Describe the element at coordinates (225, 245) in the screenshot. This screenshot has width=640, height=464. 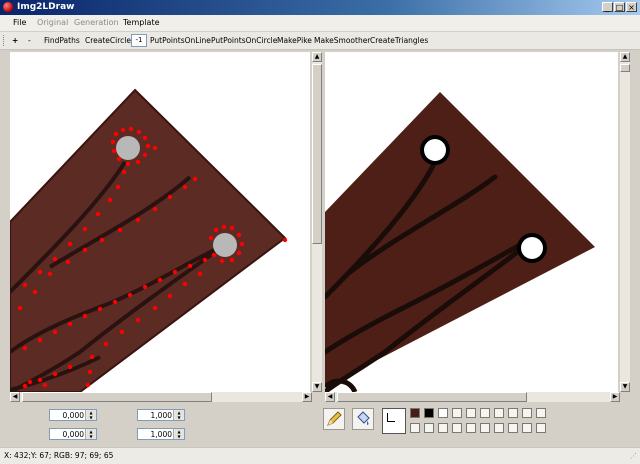
I see `stud-hole-right` at that location.